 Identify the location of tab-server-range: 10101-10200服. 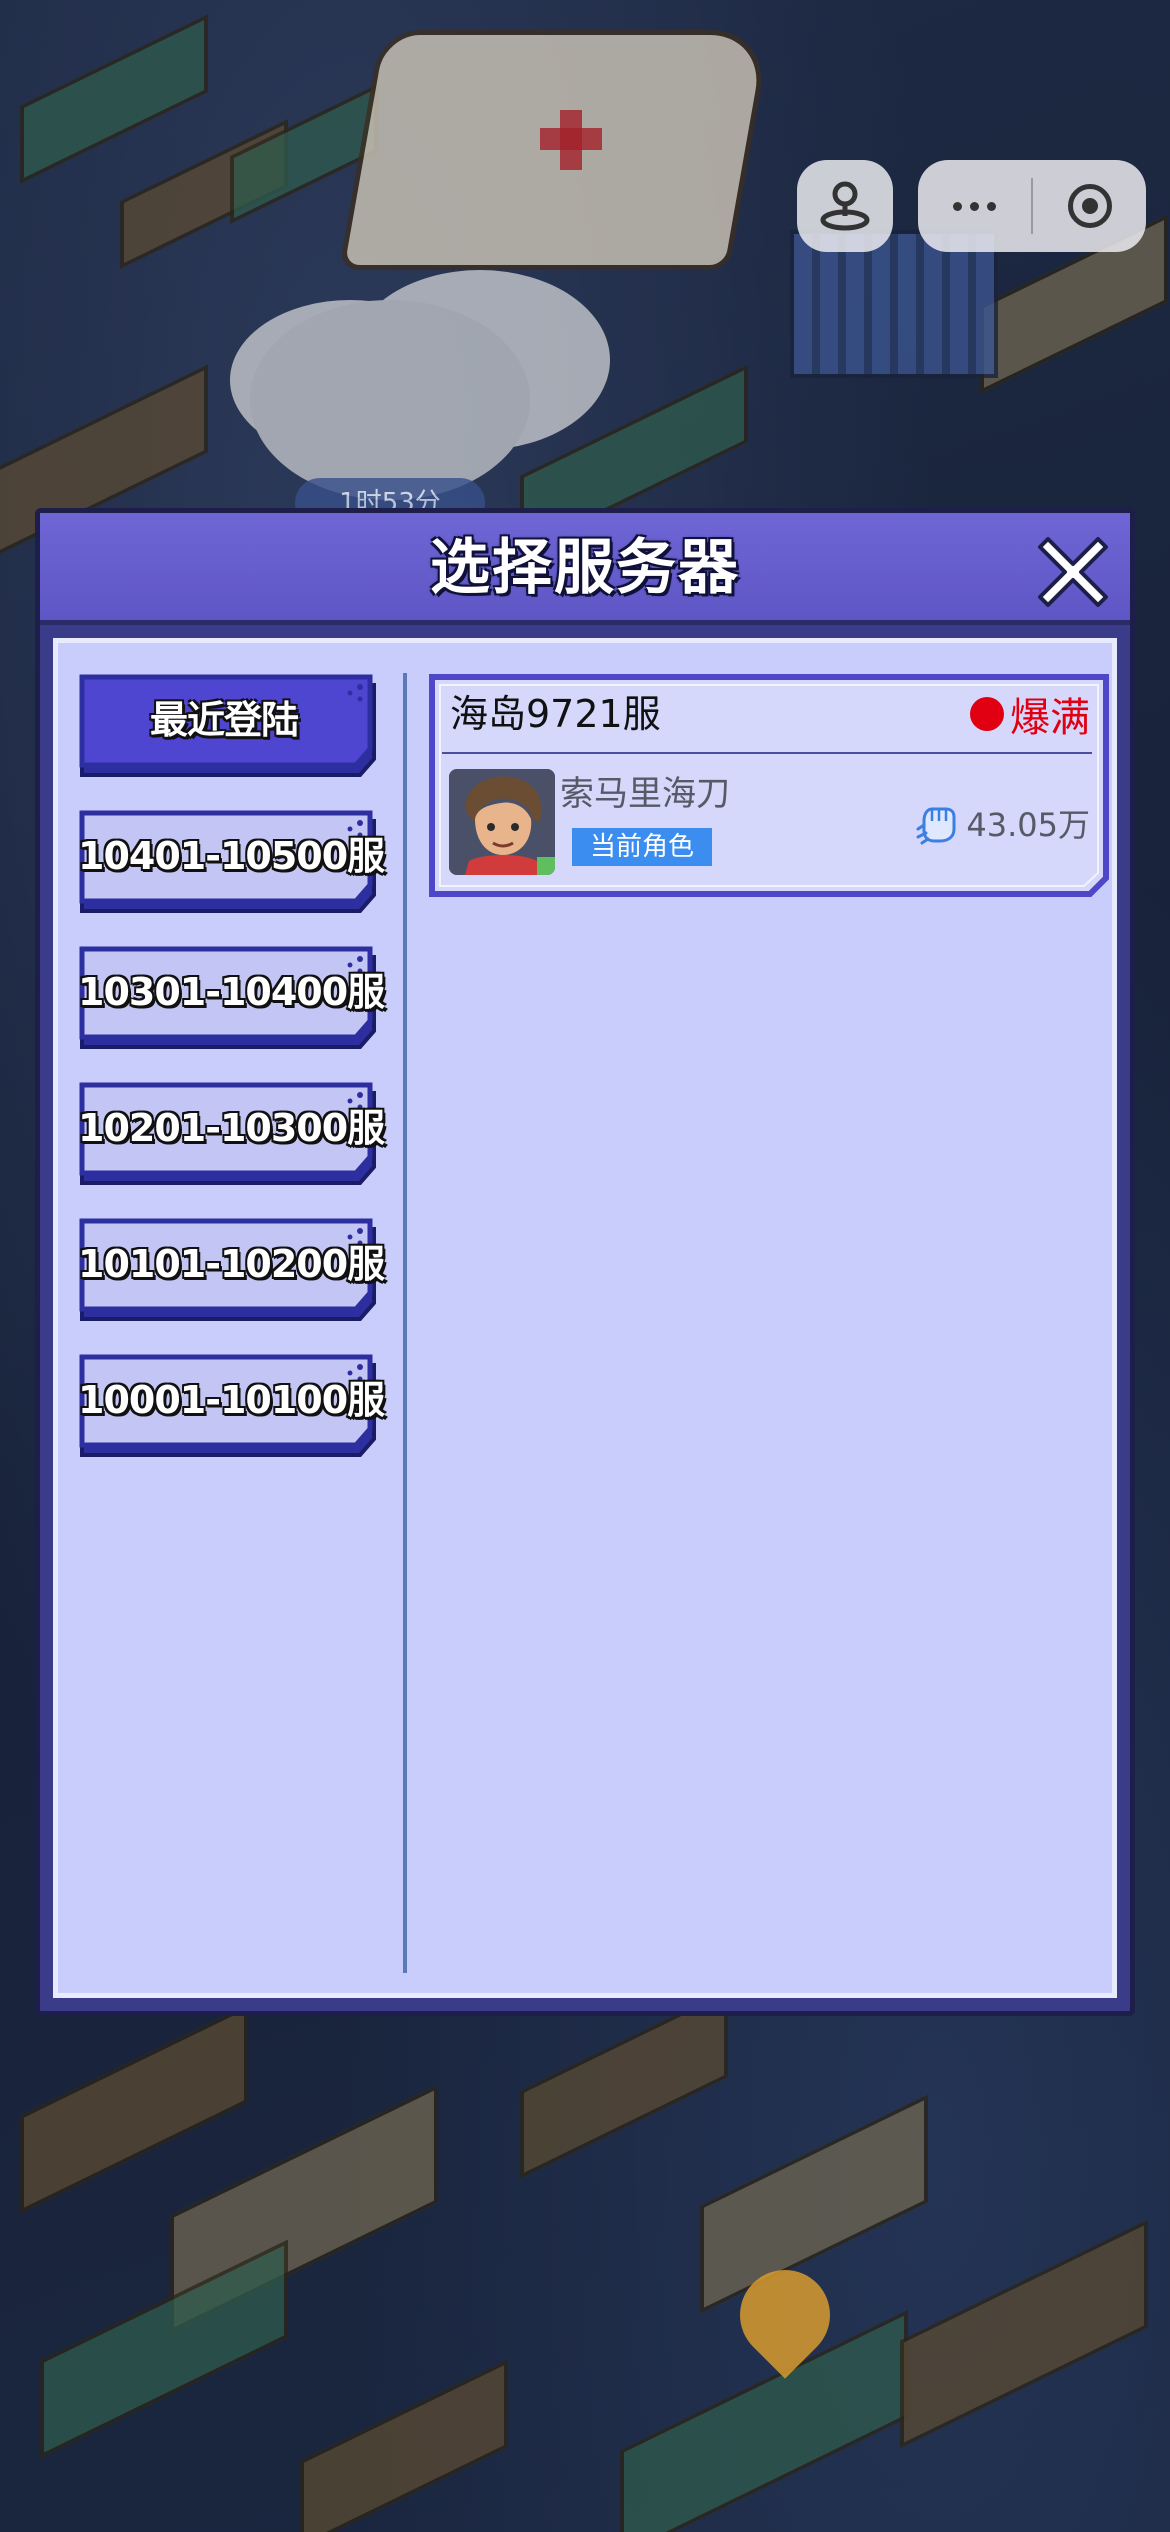
(231, 1270).